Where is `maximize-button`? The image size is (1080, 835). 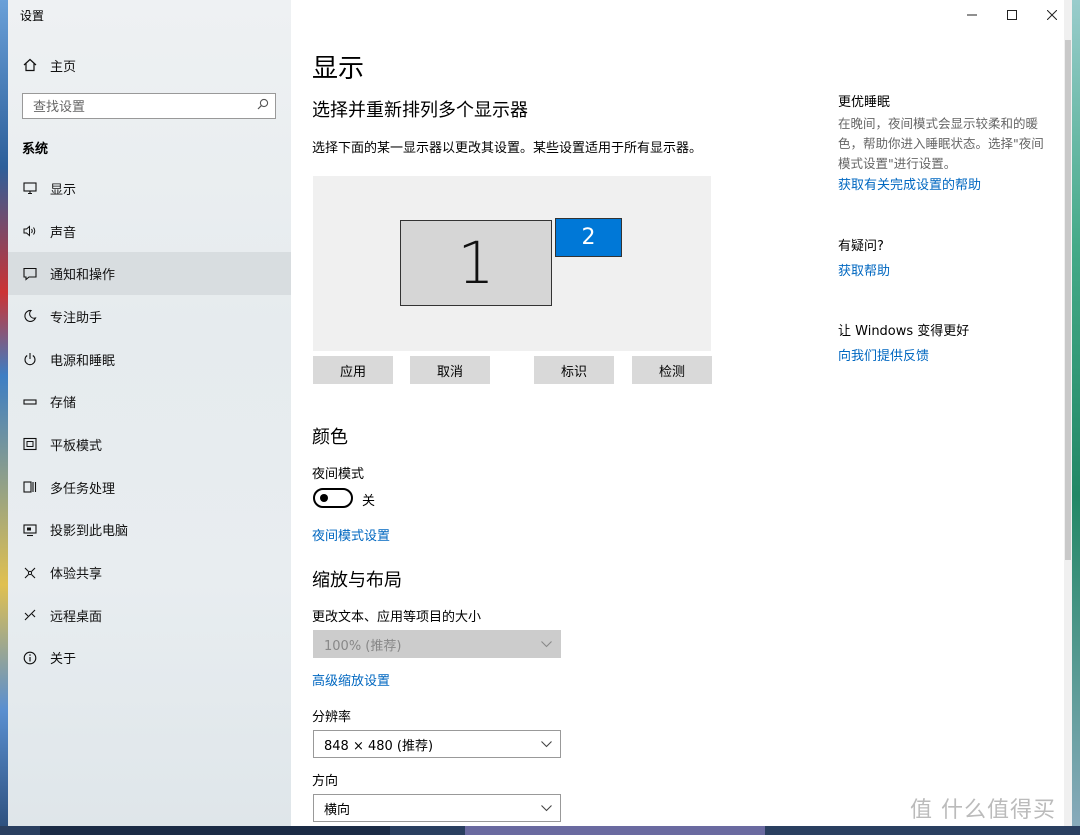 maximize-button is located at coordinates (1012, 15).